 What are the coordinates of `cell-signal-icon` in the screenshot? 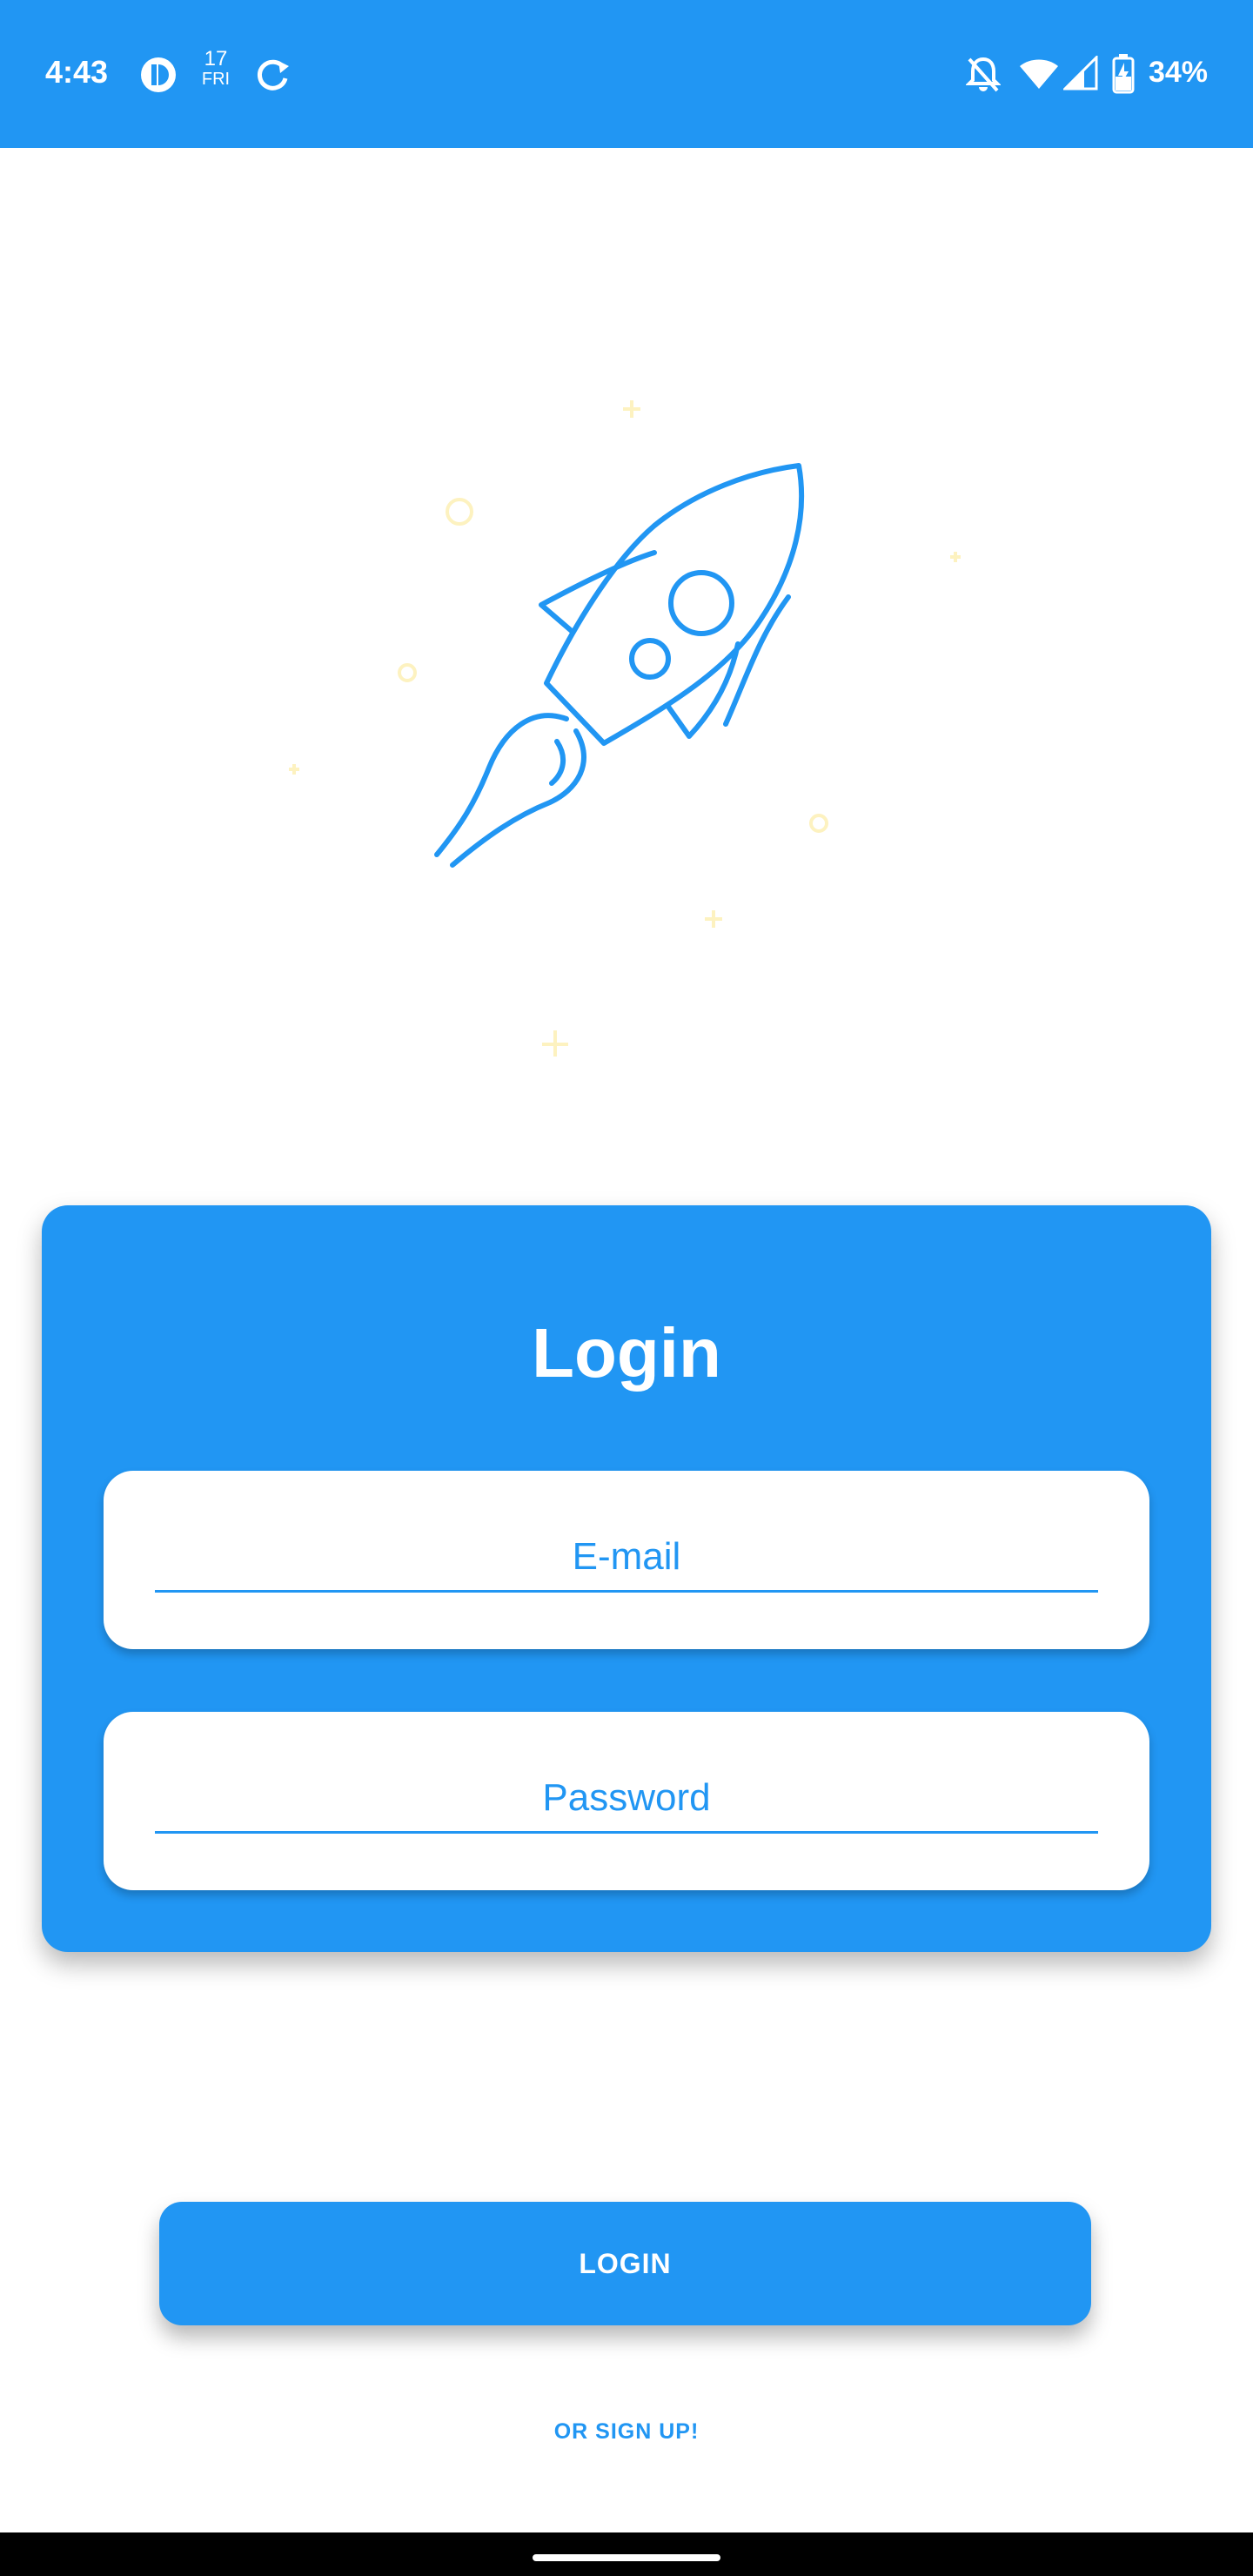 It's located at (1080, 73).